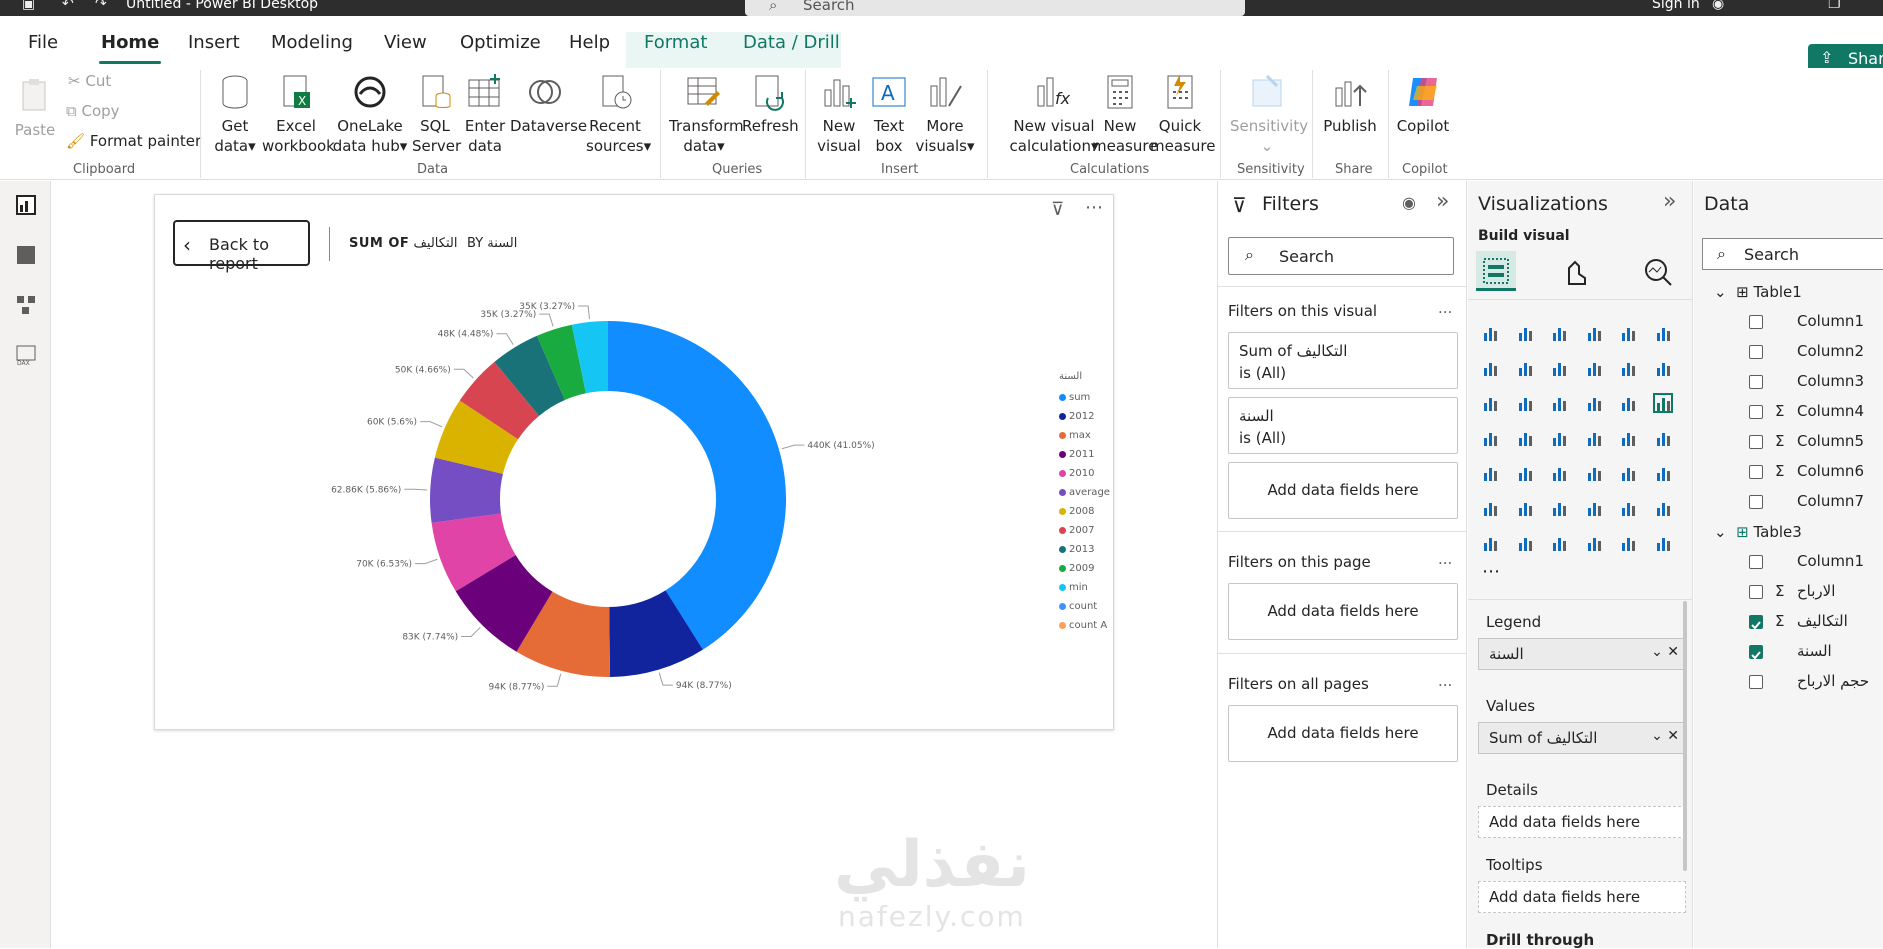 This screenshot has height=949, width=1883. I want to click on more-visuals-icon: ⋯, so click(1491, 571).